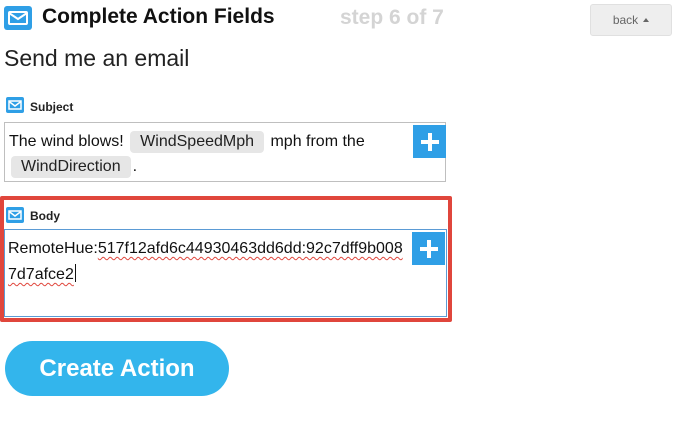 The width and height of the screenshot is (675, 422). I want to click on caret-up-icon, so click(646, 19).